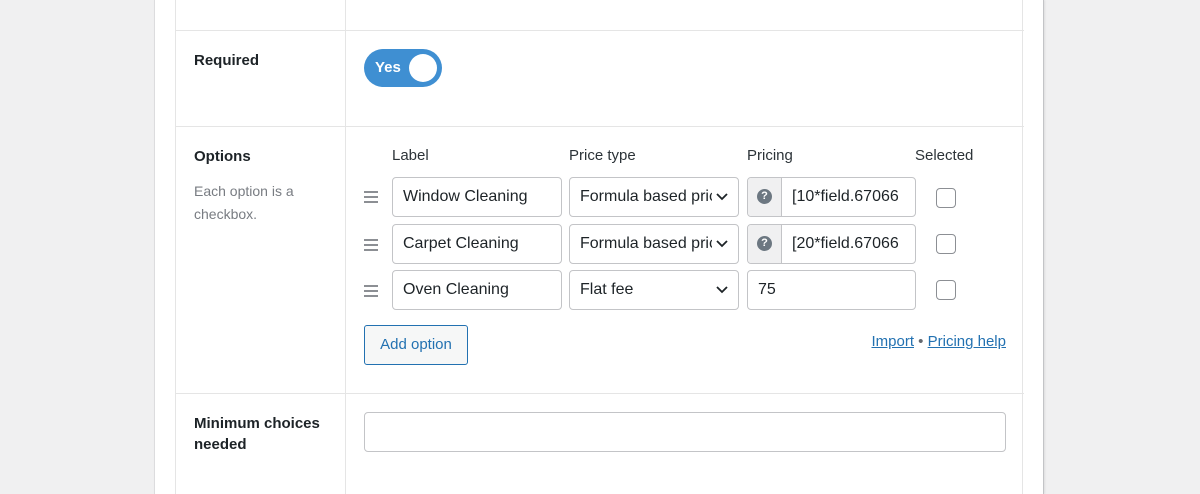  I want to click on pricing-input: [10*field.67066, so click(845, 197).